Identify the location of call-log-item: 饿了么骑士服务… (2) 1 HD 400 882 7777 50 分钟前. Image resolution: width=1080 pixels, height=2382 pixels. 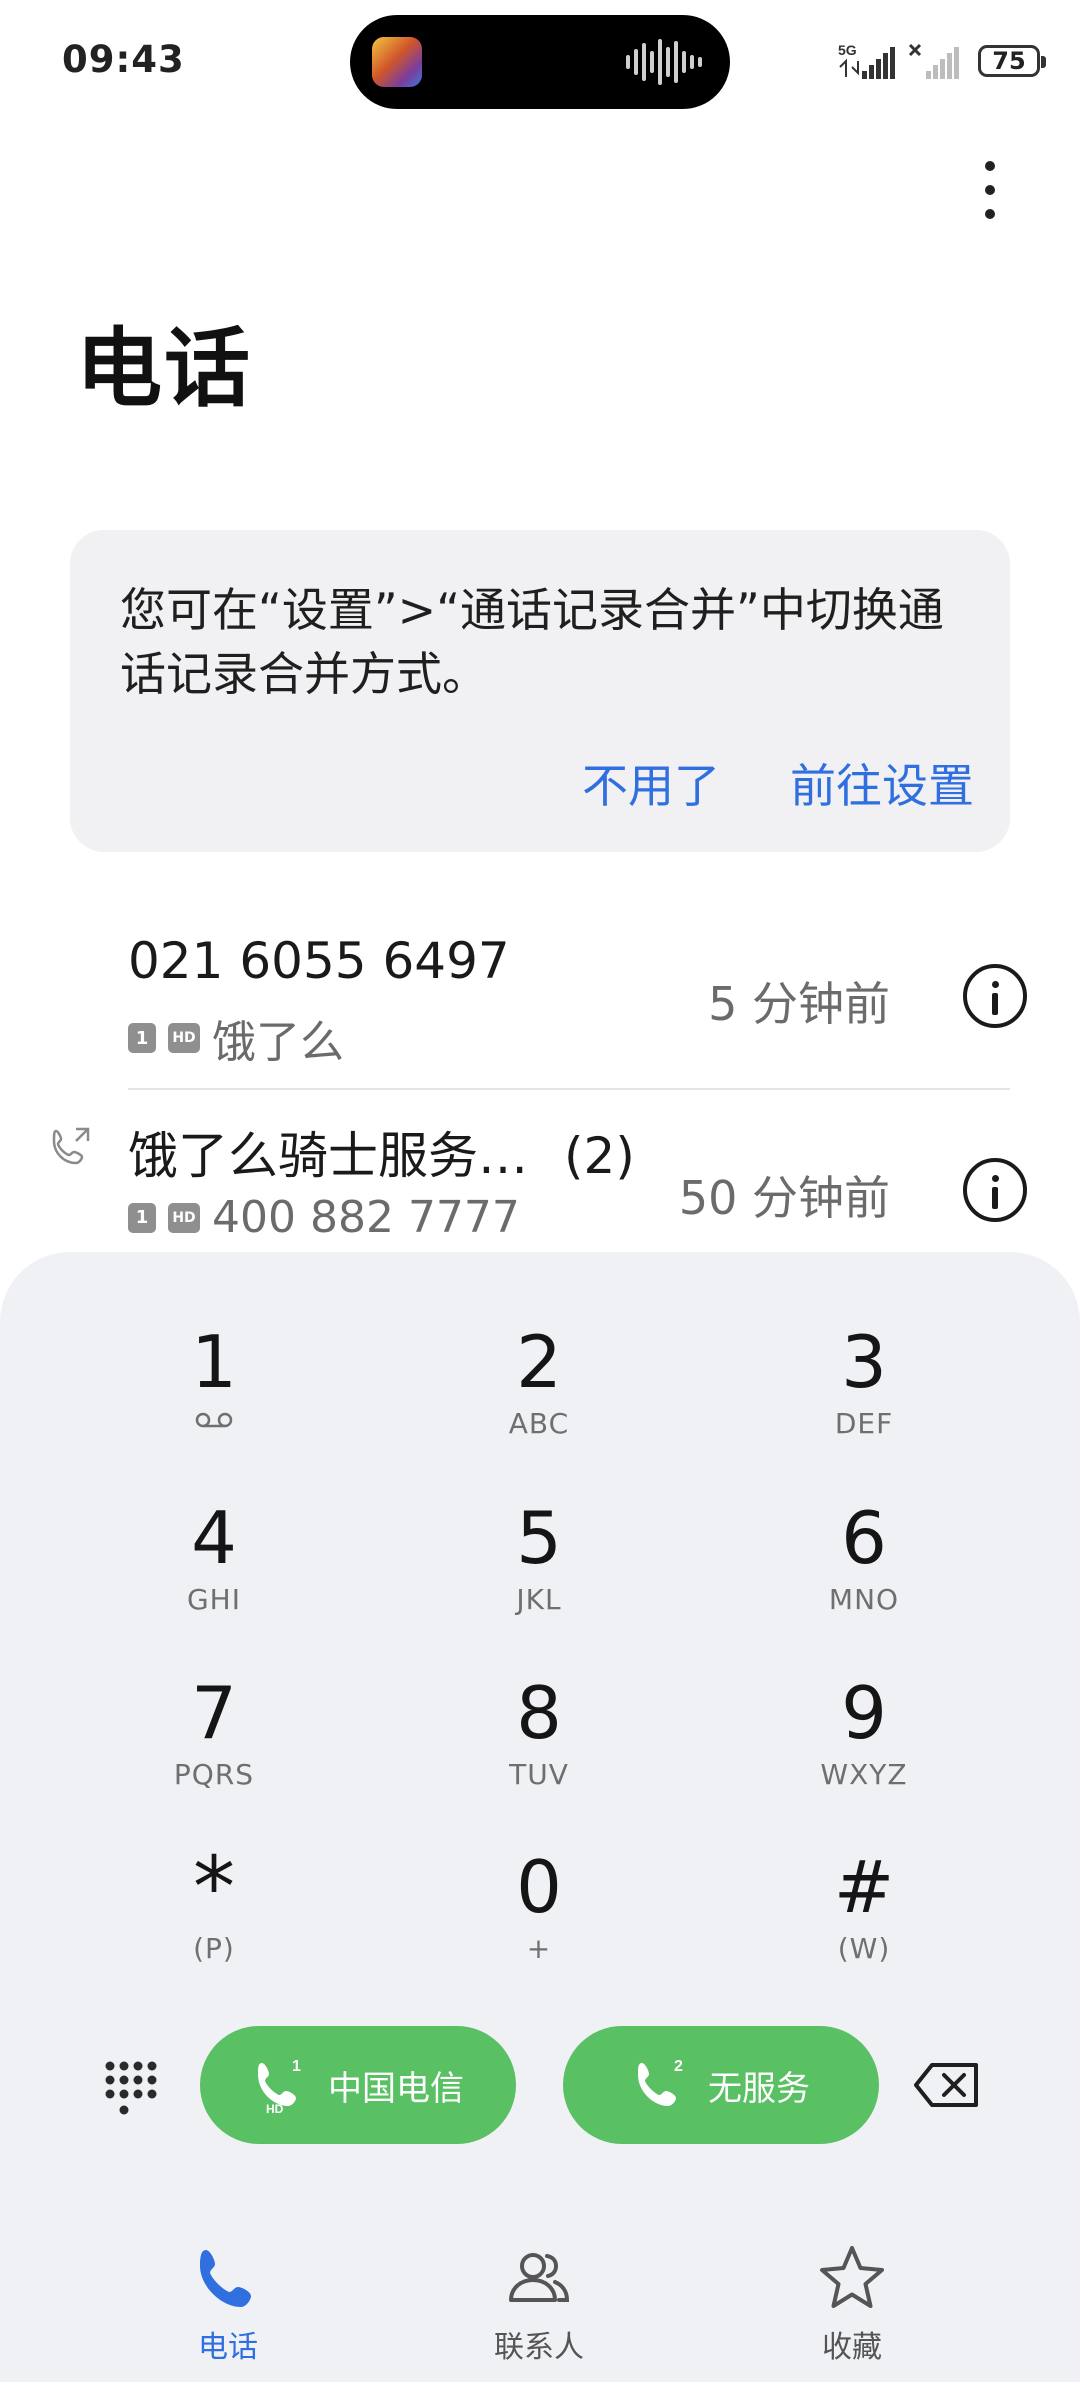
(540, 1172).